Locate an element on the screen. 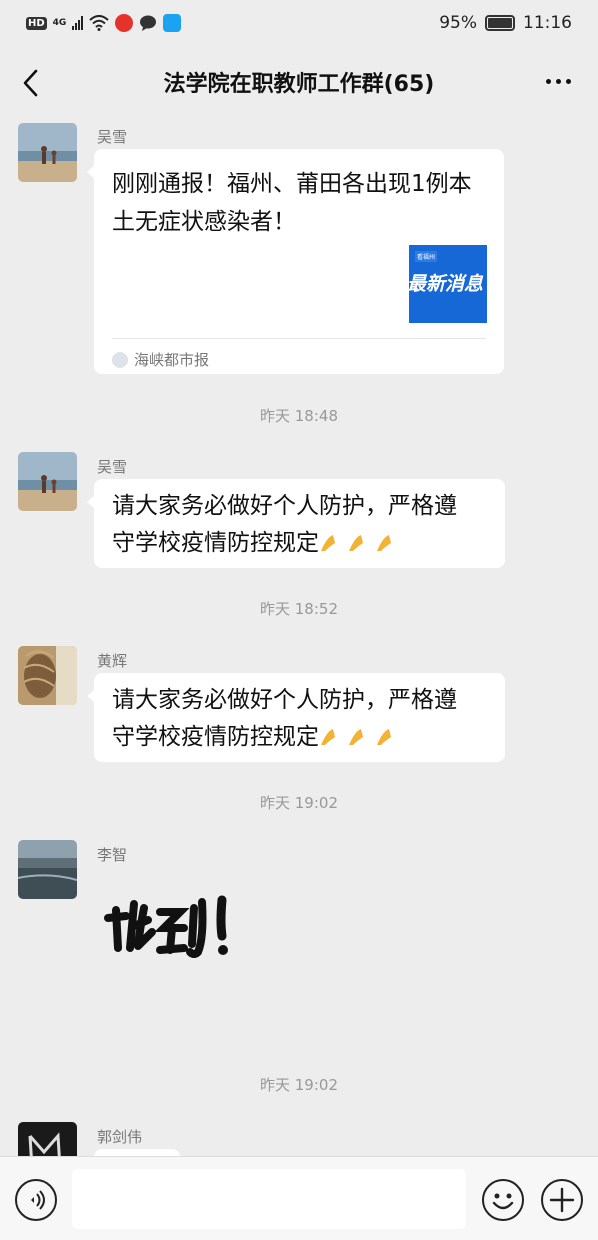 The width and height of the screenshot is (598, 1240). input-bar is located at coordinates (299, 1198).